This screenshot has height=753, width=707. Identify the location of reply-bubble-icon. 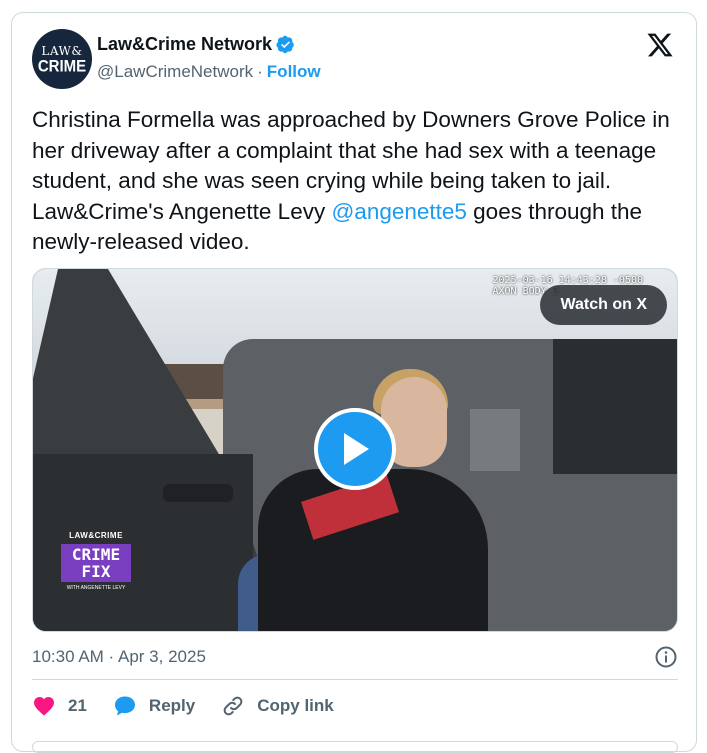
(124, 706).